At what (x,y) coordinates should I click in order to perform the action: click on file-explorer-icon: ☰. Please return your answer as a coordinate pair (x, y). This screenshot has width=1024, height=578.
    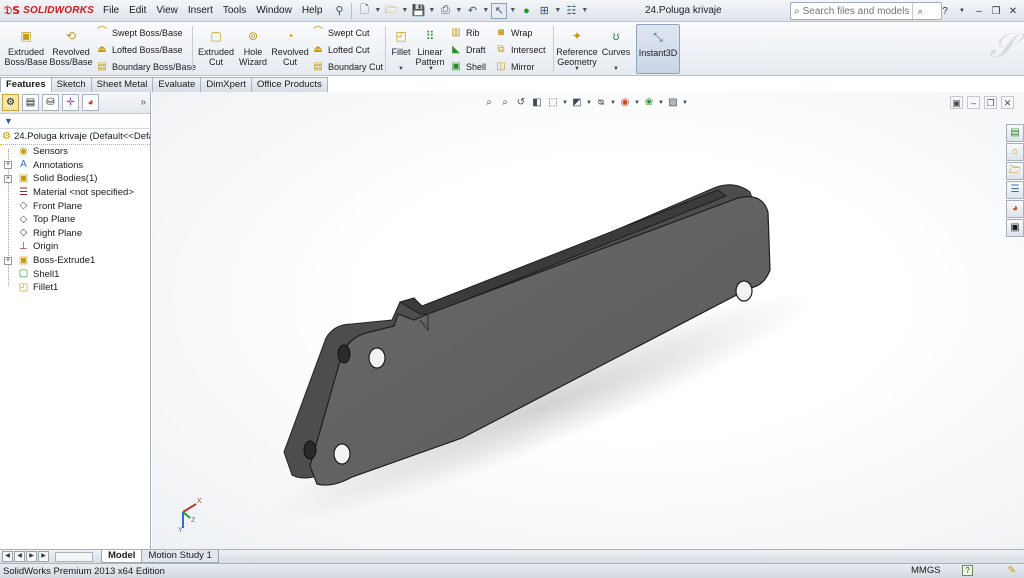
    Looking at the image, I should click on (1015, 190).